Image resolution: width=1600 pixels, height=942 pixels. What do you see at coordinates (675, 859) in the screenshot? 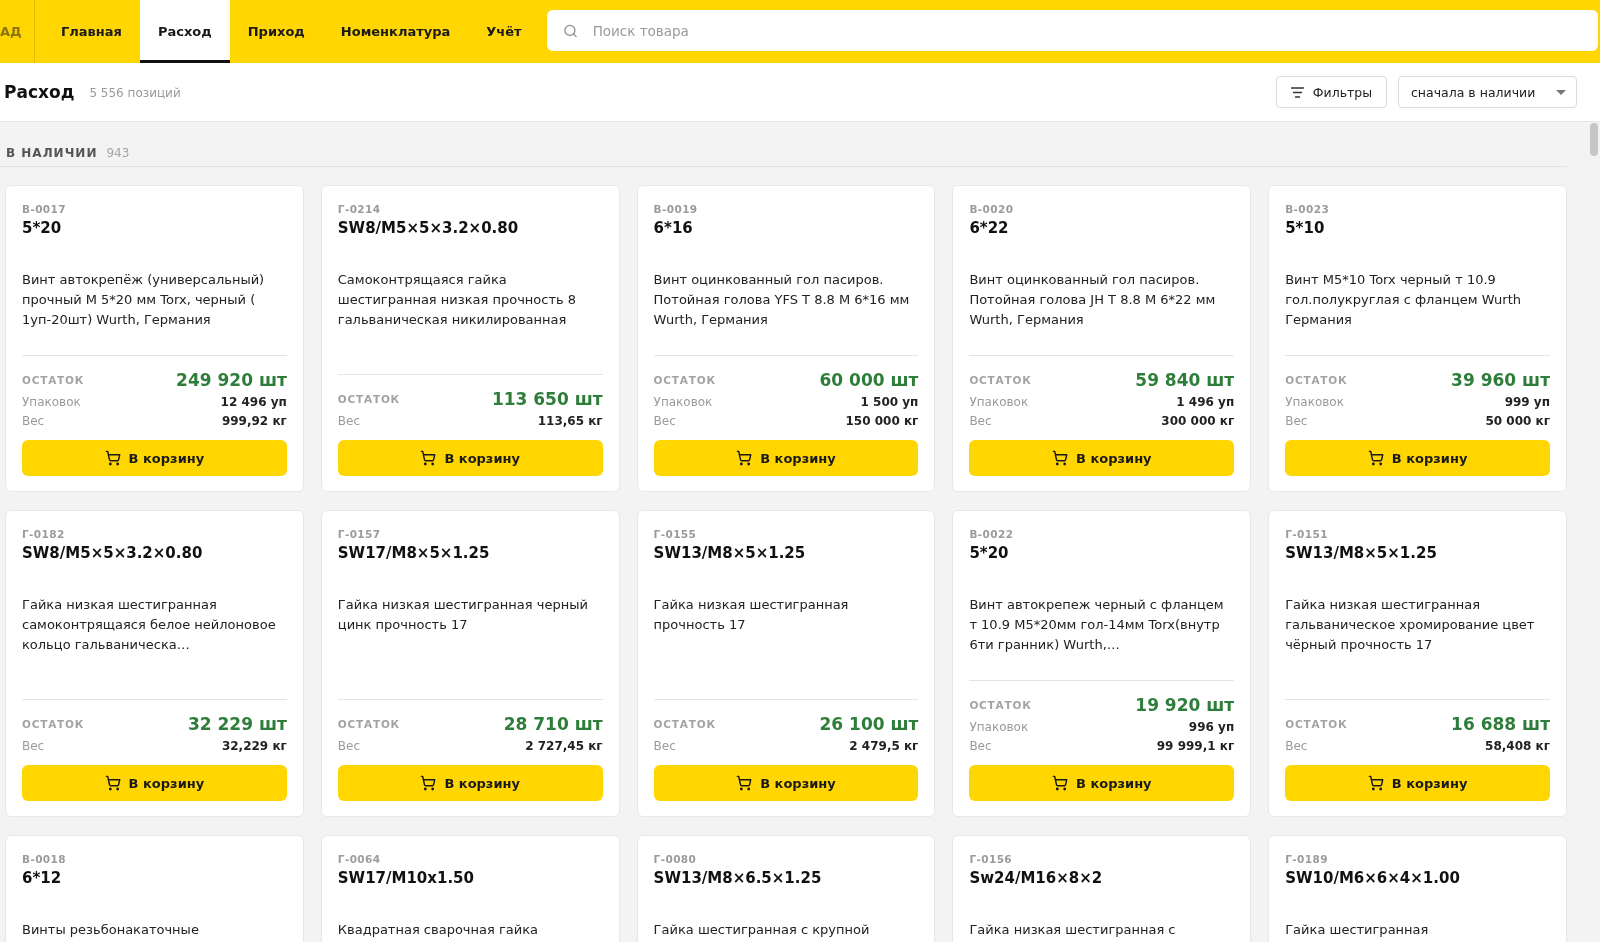
I see `product-code: Г-0080` at bounding box center [675, 859].